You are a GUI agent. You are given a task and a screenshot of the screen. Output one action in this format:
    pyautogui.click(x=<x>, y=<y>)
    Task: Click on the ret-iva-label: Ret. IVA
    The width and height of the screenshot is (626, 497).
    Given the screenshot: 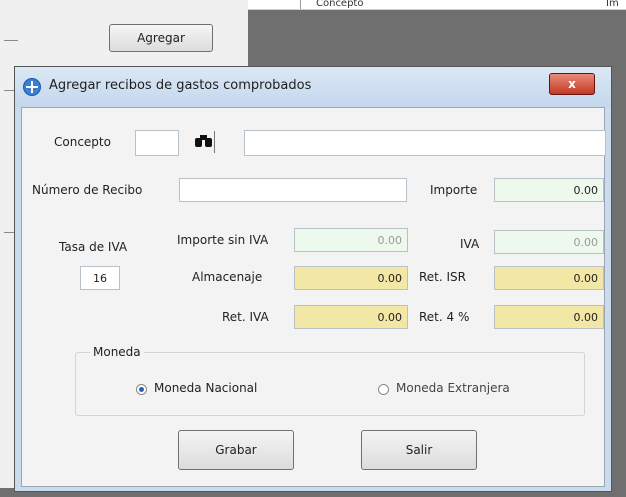 What is the action you would take?
    pyautogui.click(x=245, y=317)
    